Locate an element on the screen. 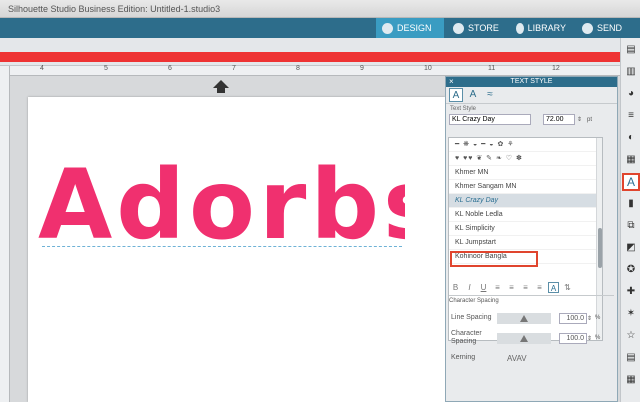 The image size is (640, 402). char-spacing-label: Character Spacing is located at coordinates (466, 337).